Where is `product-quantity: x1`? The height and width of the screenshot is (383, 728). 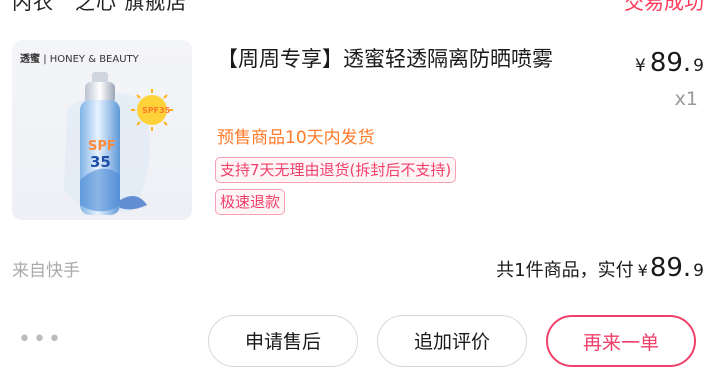 product-quantity: x1 is located at coordinates (686, 99).